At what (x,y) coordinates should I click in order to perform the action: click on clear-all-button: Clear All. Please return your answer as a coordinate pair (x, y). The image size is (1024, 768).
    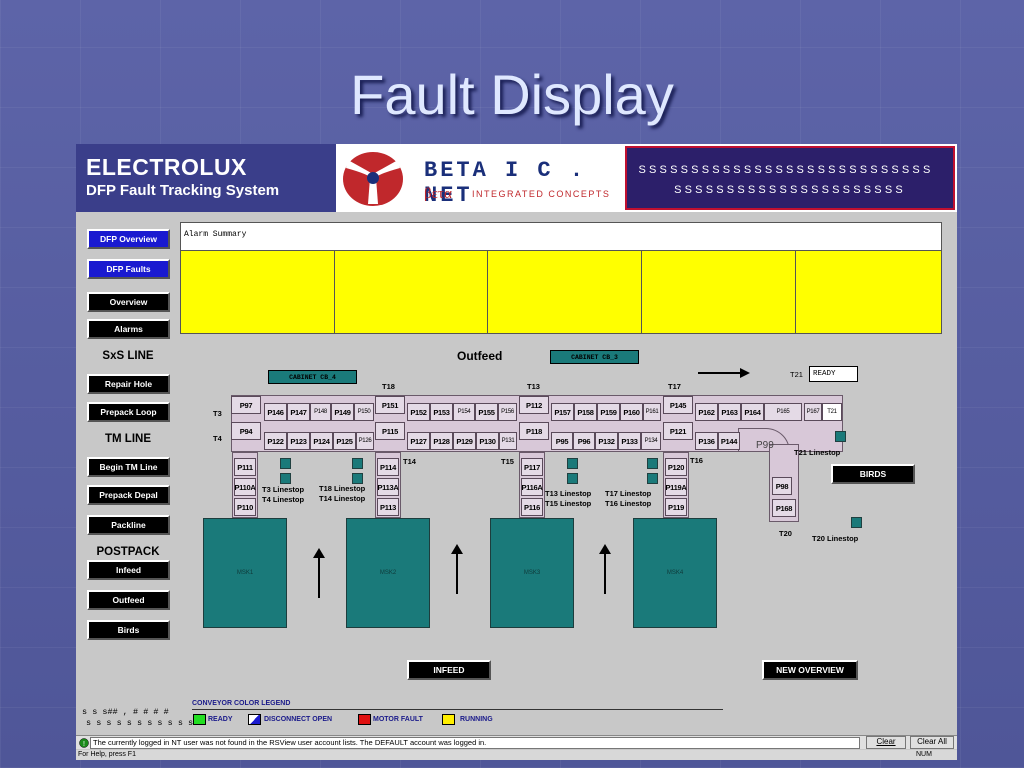
    Looking at the image, I should click on (932, 742).